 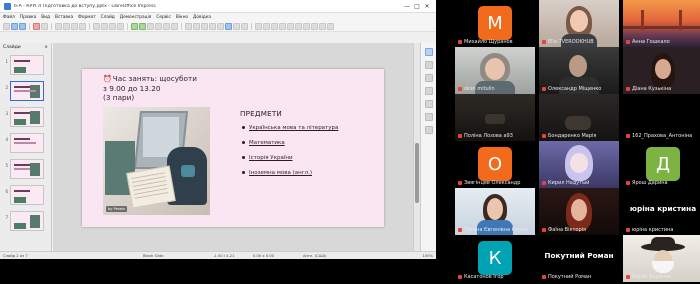 What do you see at coordinates (330, 26) in the screenshot?
I see `glue-points-icon` at bounding box center [330, 26].